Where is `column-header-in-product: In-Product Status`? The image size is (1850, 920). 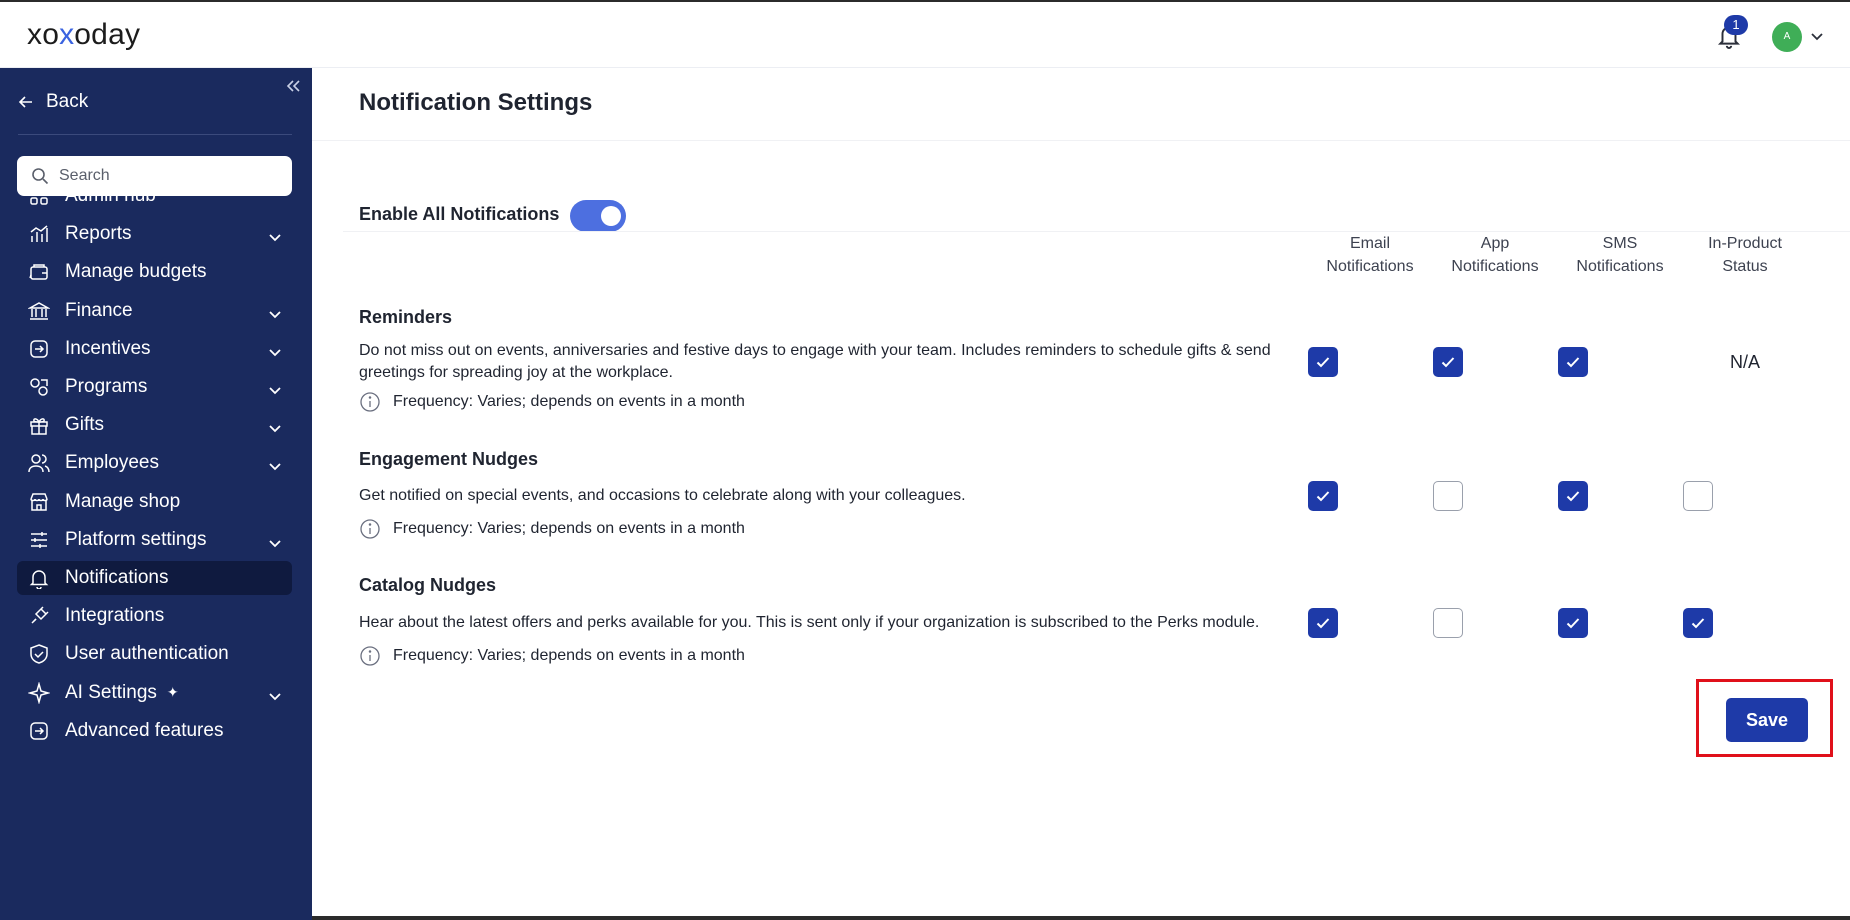 column-header-in-product: In-Product Status is located at coordinates (1745, 255).